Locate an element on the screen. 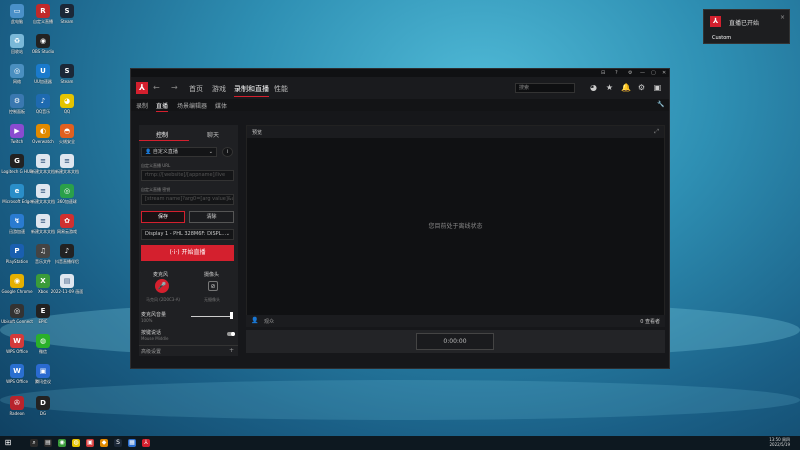 The height and width of the screenshot is (450, 800). advanced-settings-label: 高级设置 is located at coordinates (151, 351).